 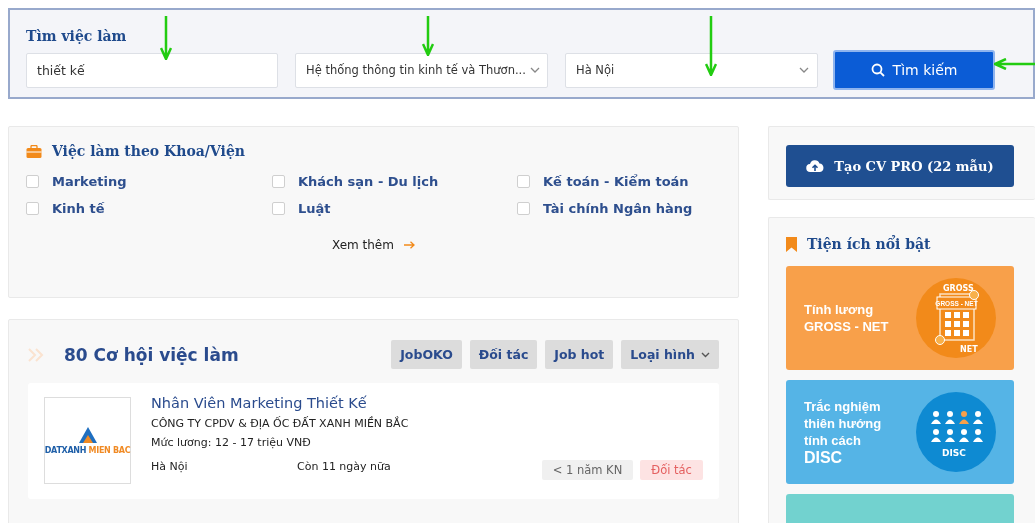 What do you see at coordinates (868, 244) in the screenshot?
I see `section-title: Tiện ích nổi bật` at bounding box center [868, 244].